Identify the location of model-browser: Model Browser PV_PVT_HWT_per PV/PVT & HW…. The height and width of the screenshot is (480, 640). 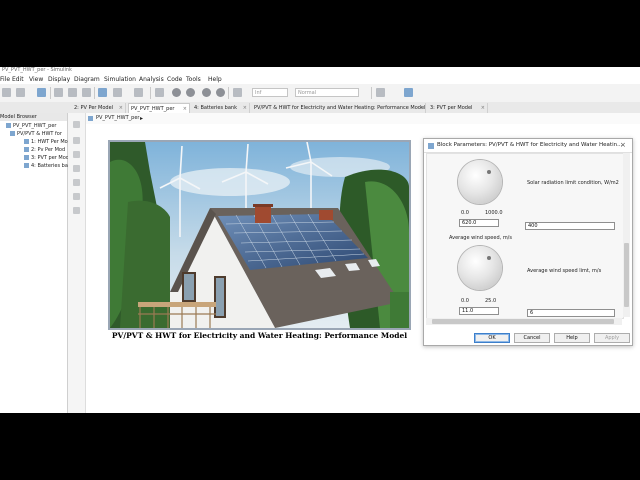
(34, 263).